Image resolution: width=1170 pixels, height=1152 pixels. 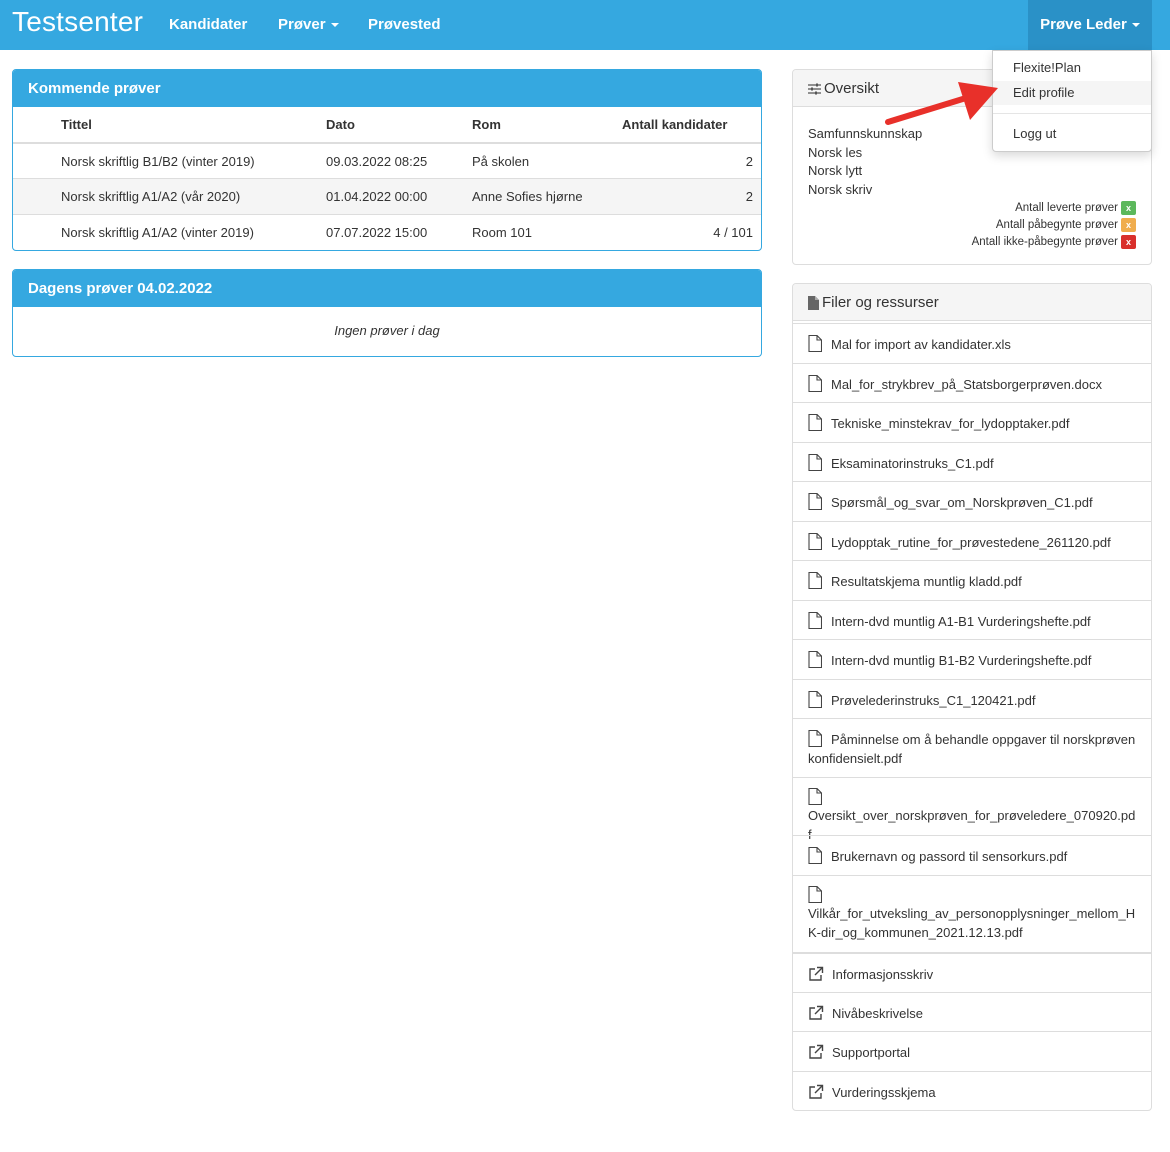 I want to click on sliders-icon, so click(x=814, y=89).